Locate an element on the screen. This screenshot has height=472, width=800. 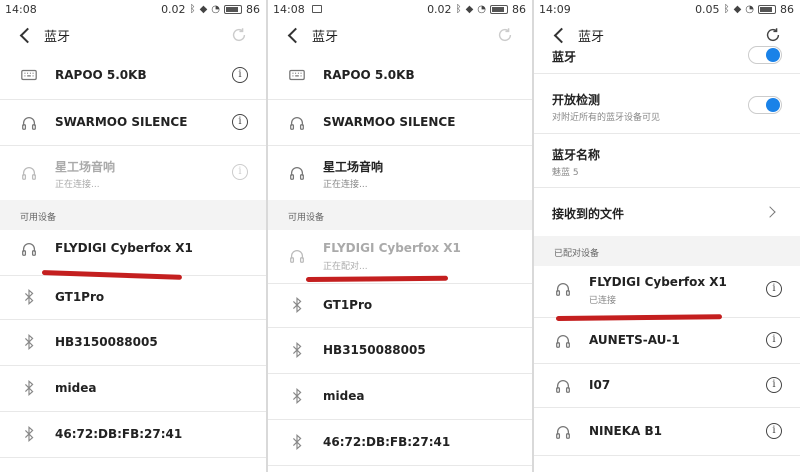
device-name: AUNETS-AU-1 is located at coordinates (634, 340).